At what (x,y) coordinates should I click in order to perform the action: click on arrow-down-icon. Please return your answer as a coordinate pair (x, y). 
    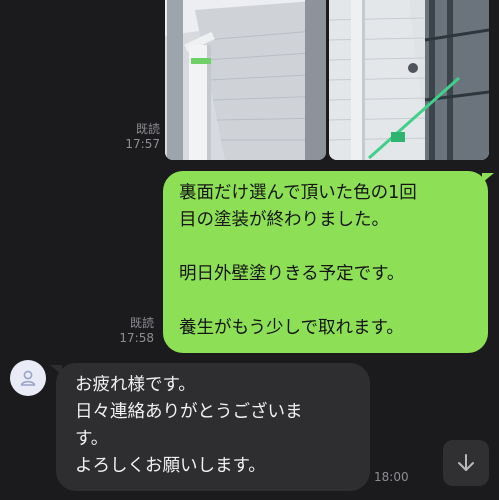
    Looking at the image, I should click on (466, 462).